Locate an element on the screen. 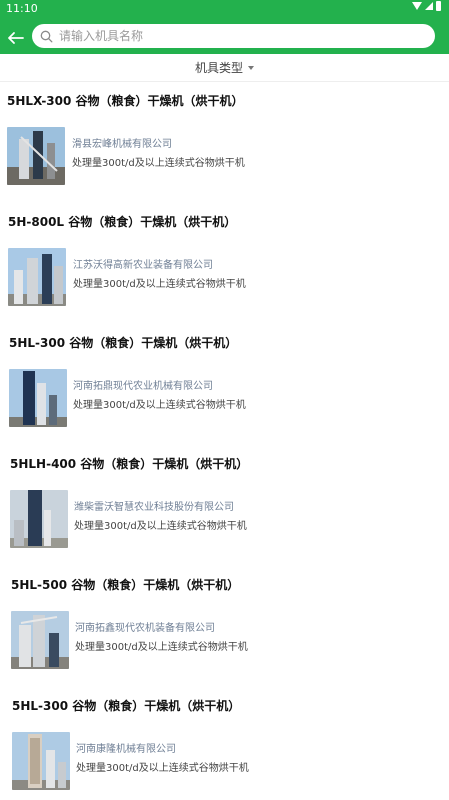  app-bar: 11:10 is located at coordinates (224, 27).